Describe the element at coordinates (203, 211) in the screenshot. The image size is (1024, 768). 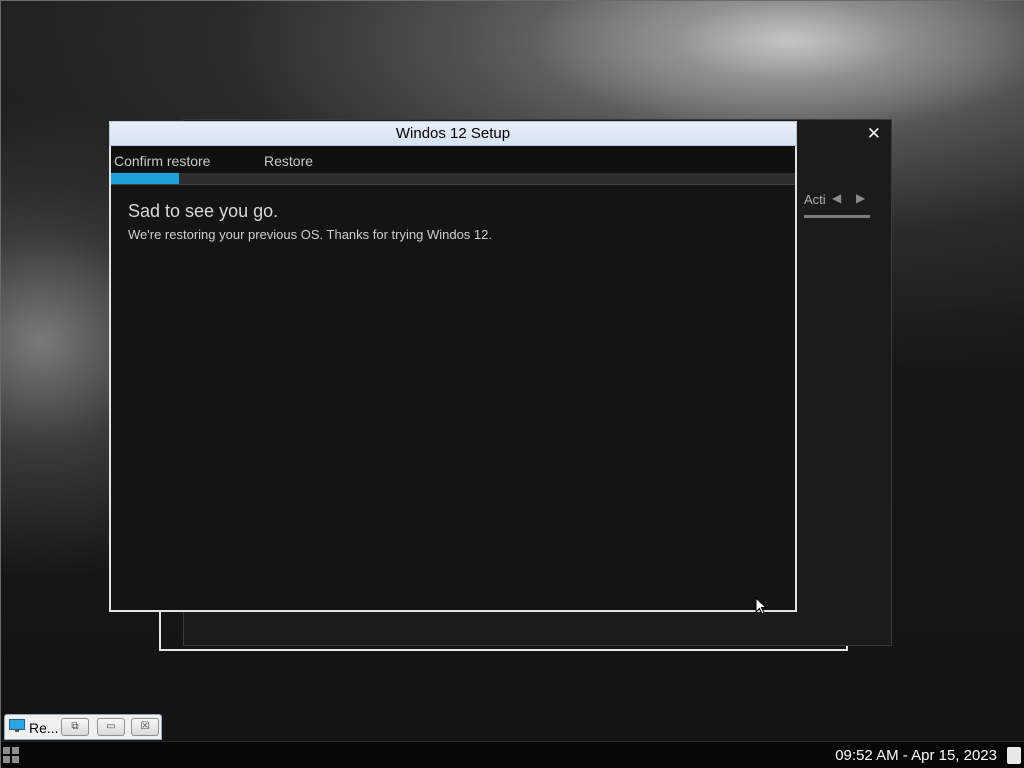
I see `dialog-heading: Sad to see you go.` at that location.